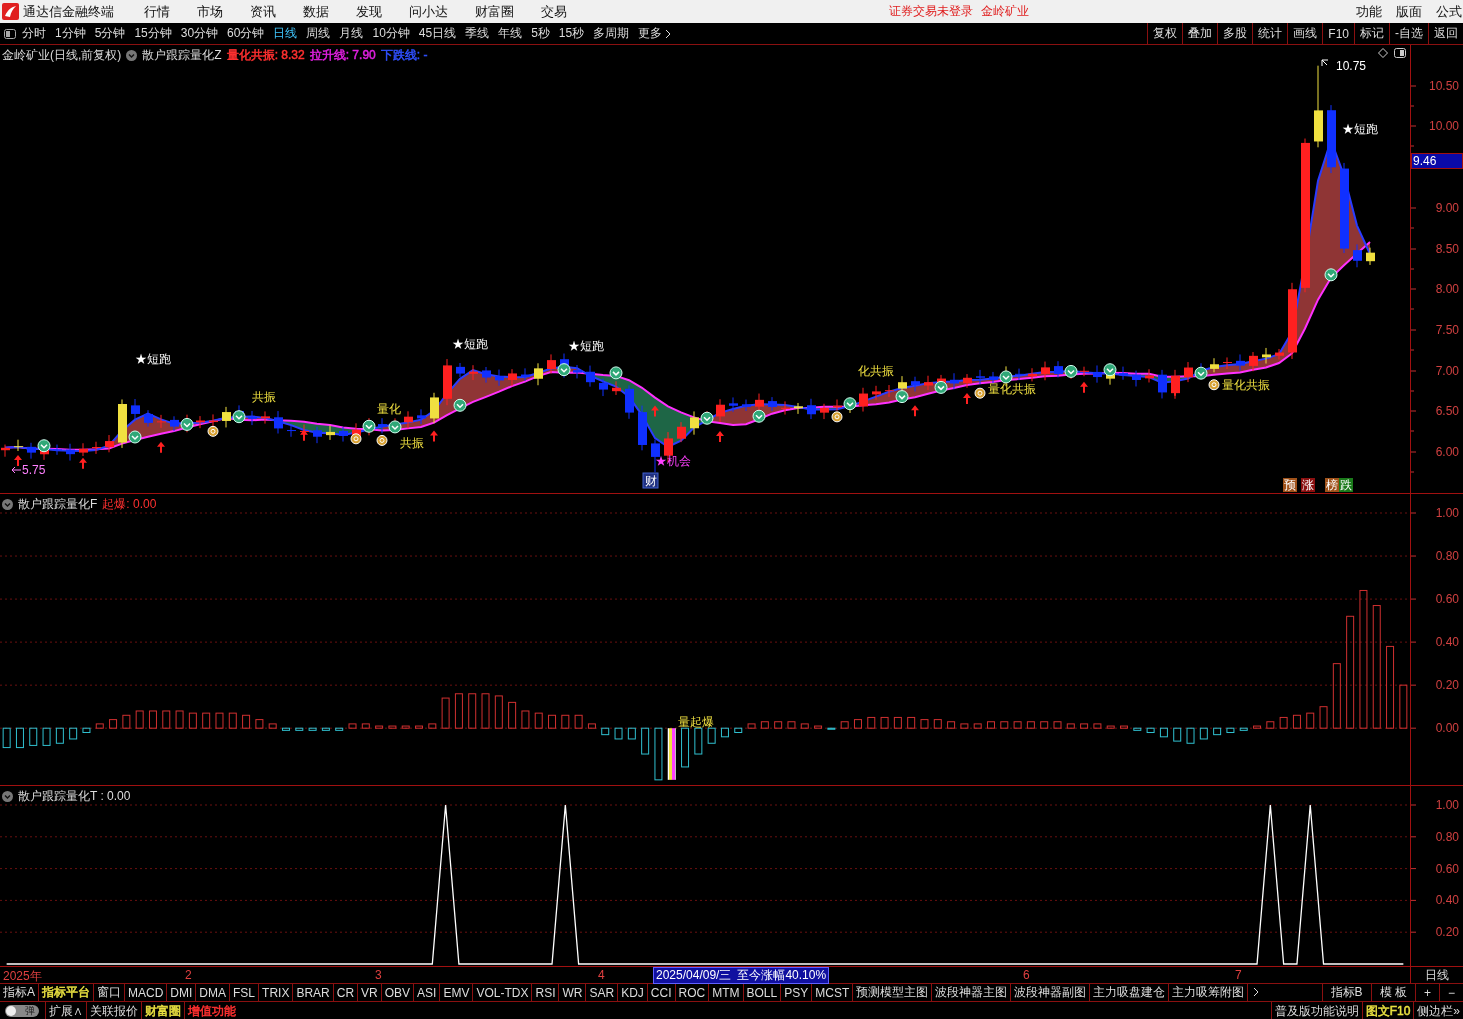 This screenshot has width=1463, height=1019. What do you see at coordinates (762, 992) in the screenshot?
I see `indicator-tab: BOLL` at bounding box center [762, 992].